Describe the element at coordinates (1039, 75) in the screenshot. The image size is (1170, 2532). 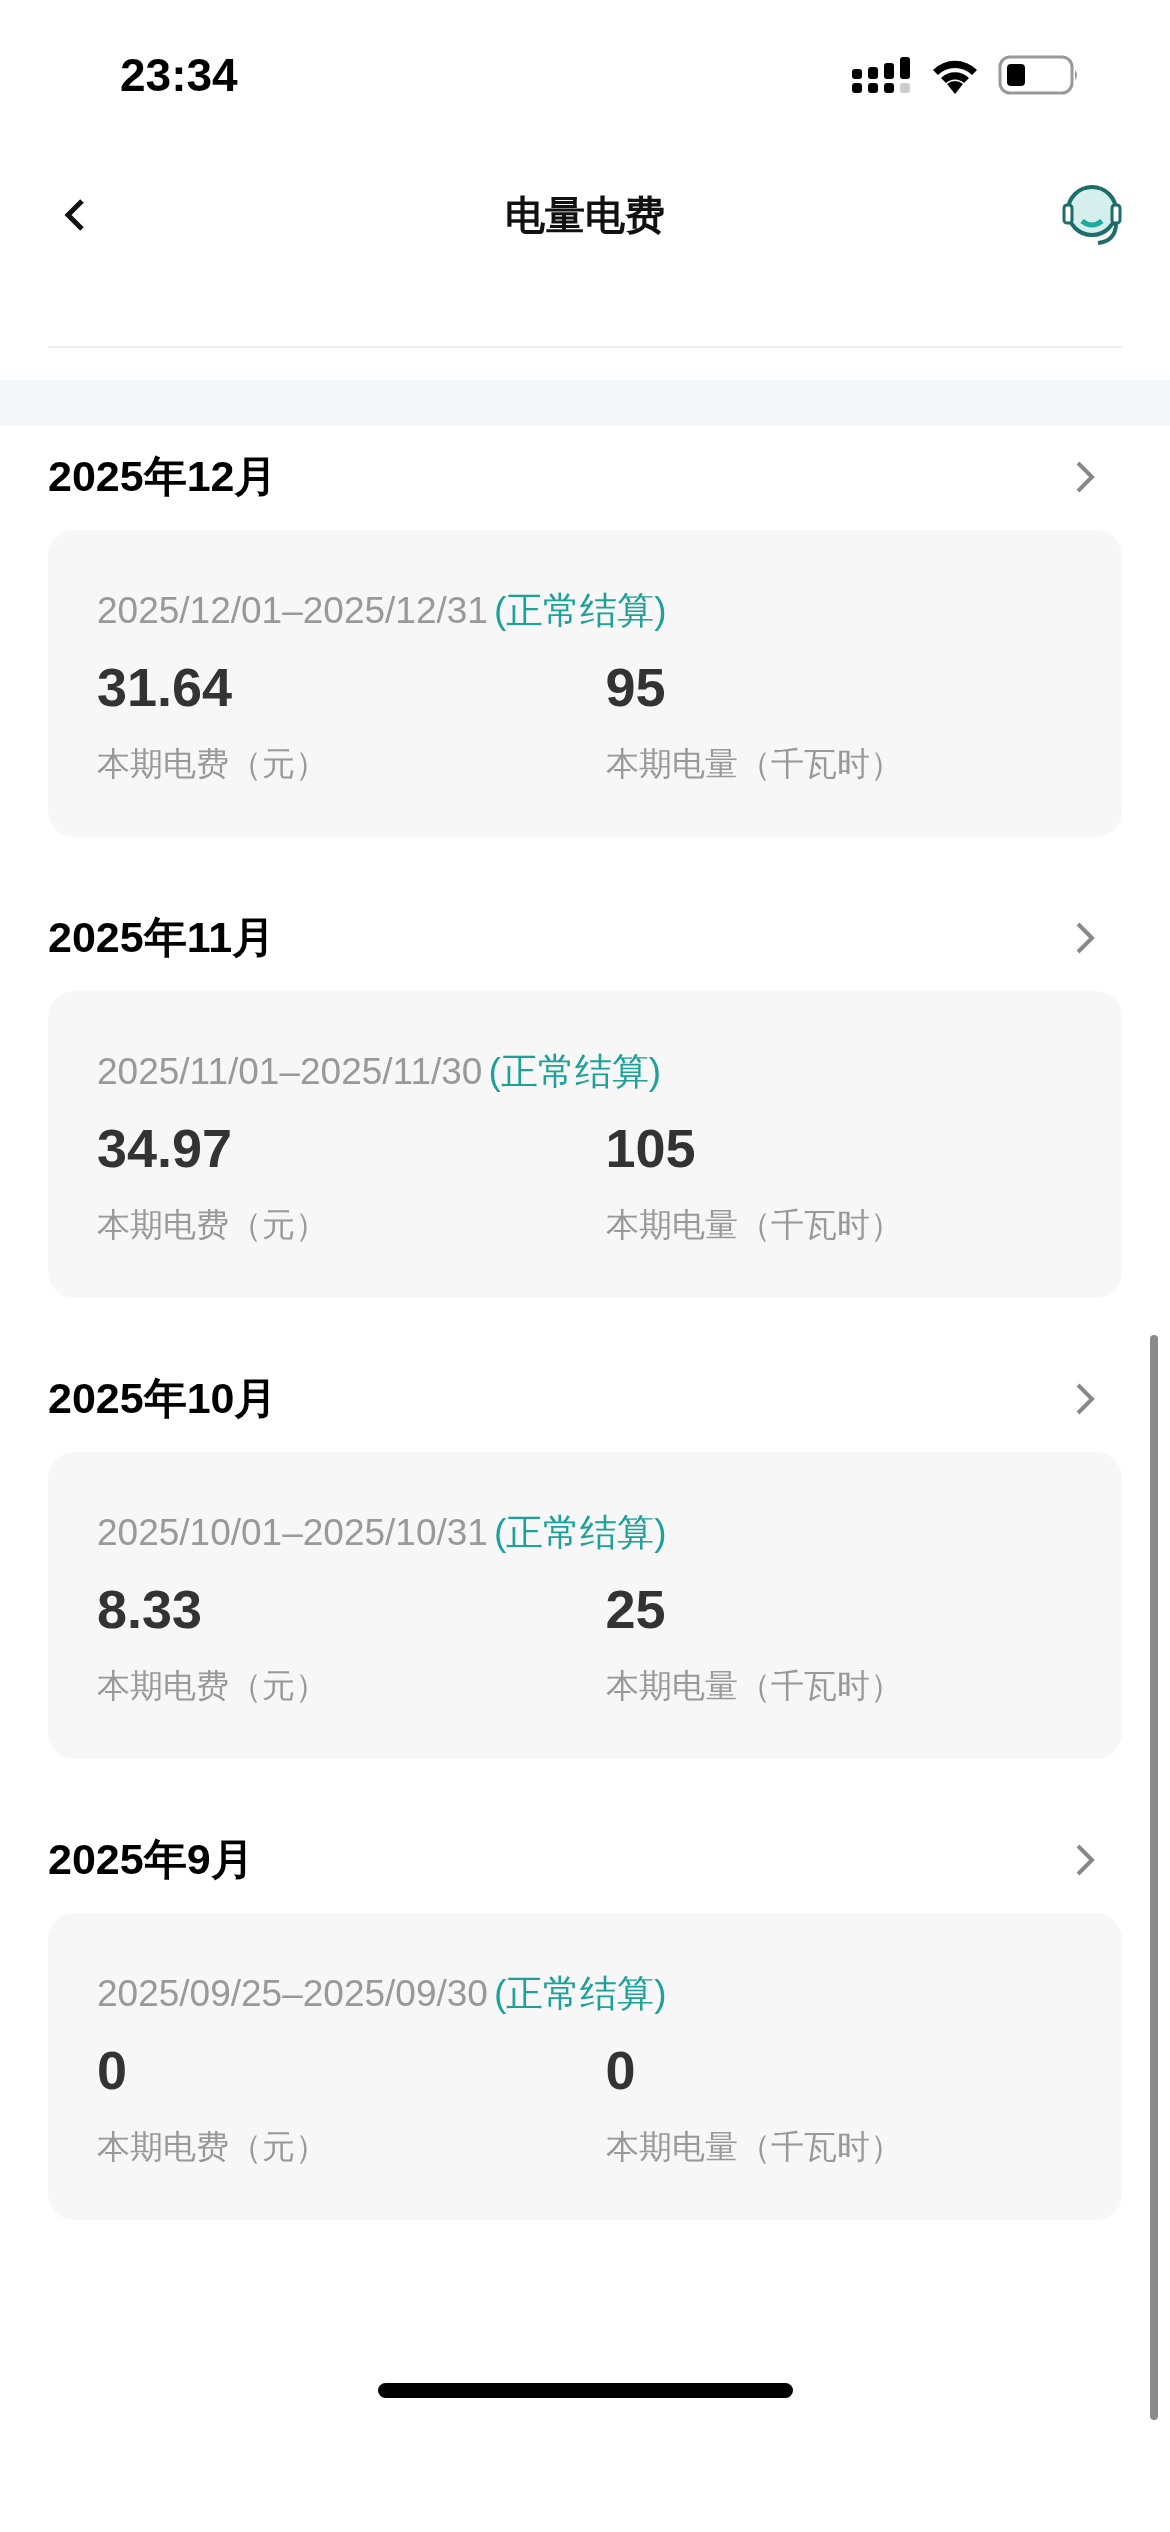
I see `battery-icon` at that location.